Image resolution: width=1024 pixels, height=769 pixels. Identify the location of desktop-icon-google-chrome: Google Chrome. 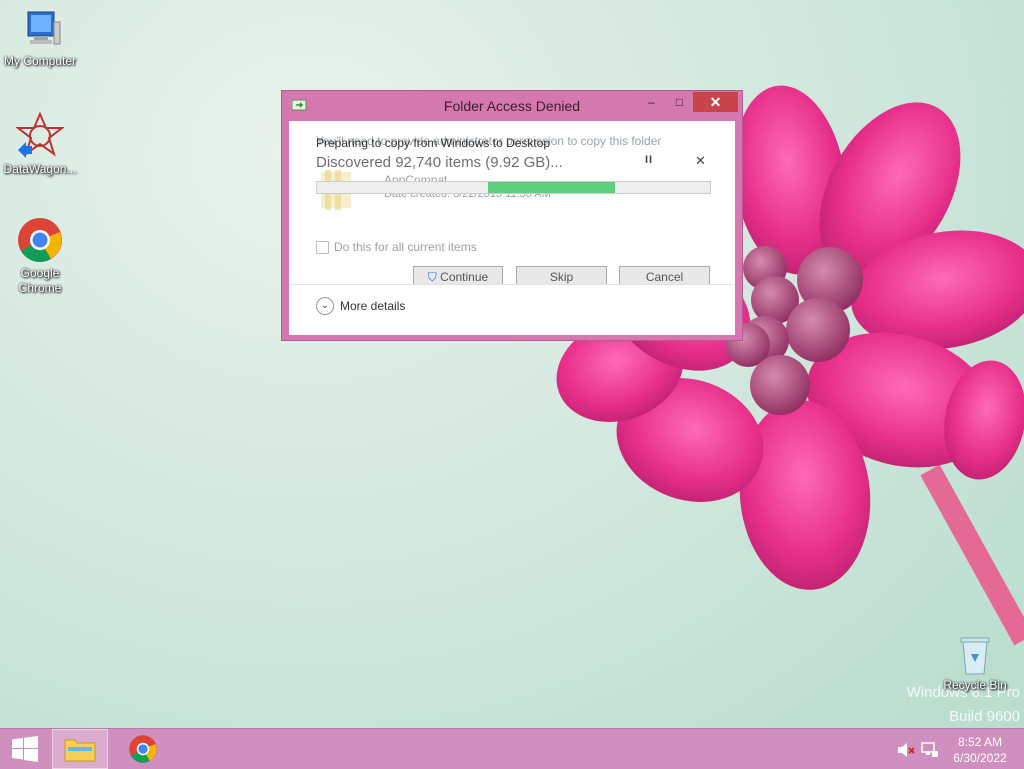
(40, 256).